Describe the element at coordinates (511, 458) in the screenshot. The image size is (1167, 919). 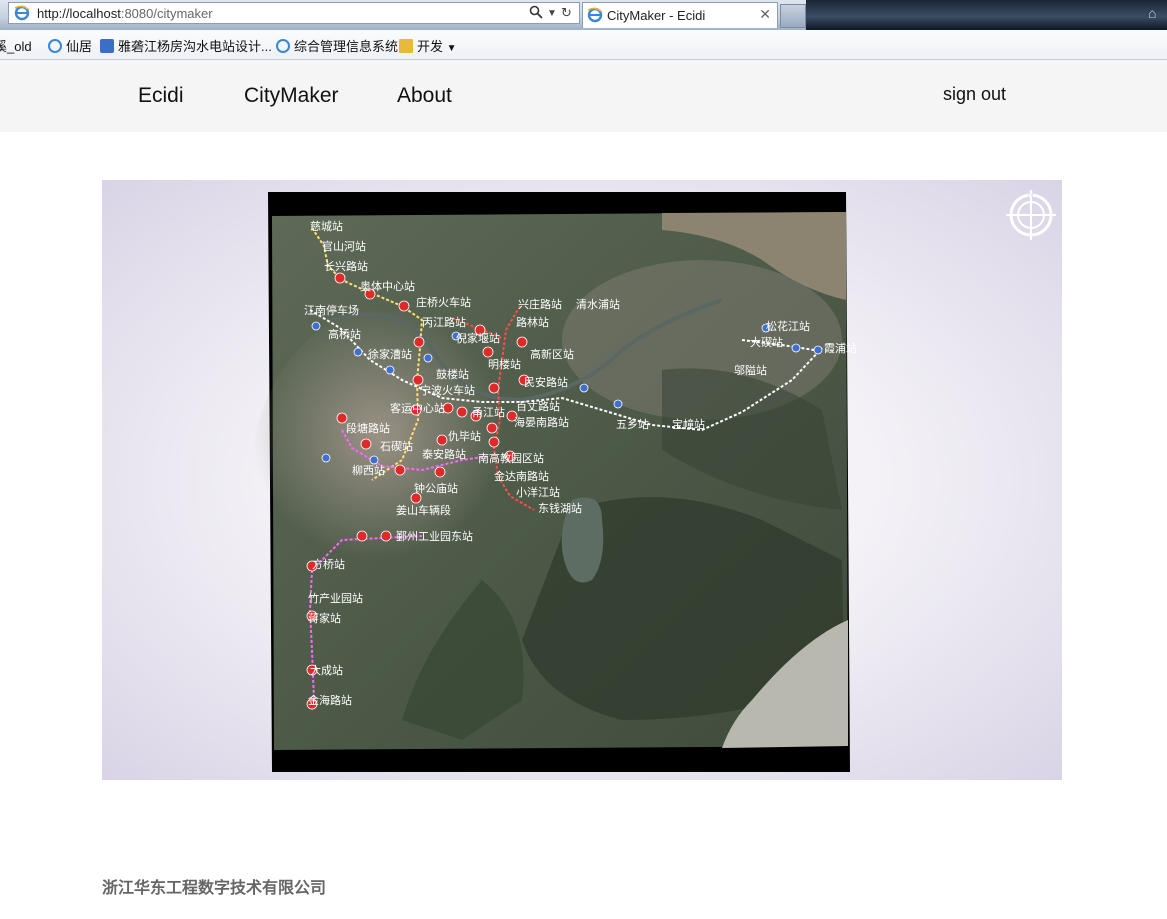
I see `svg-text: 南高教园区站` at that location.